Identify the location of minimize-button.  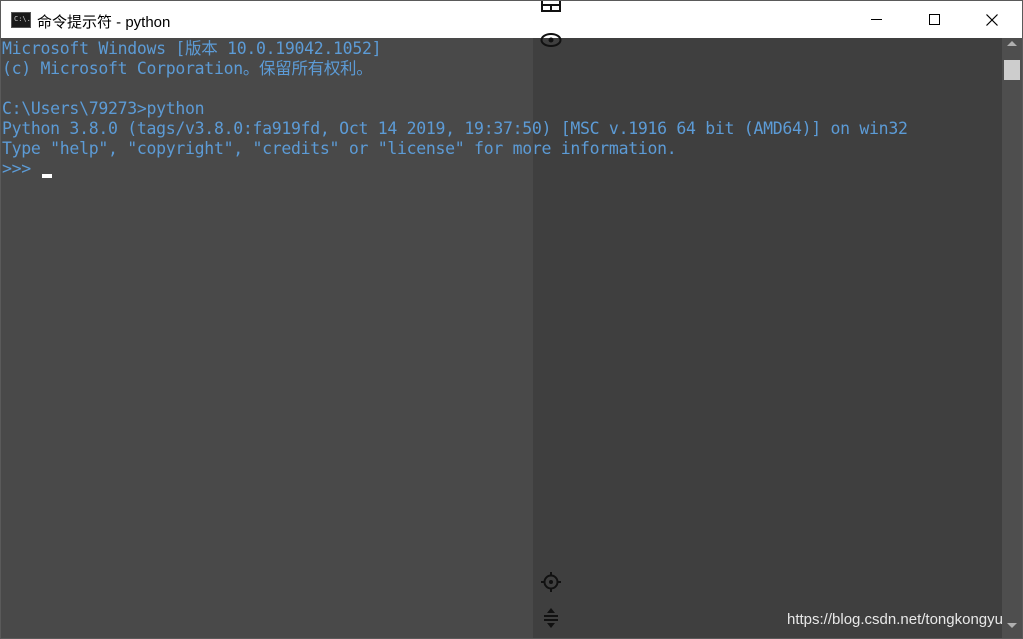
(876, 19).